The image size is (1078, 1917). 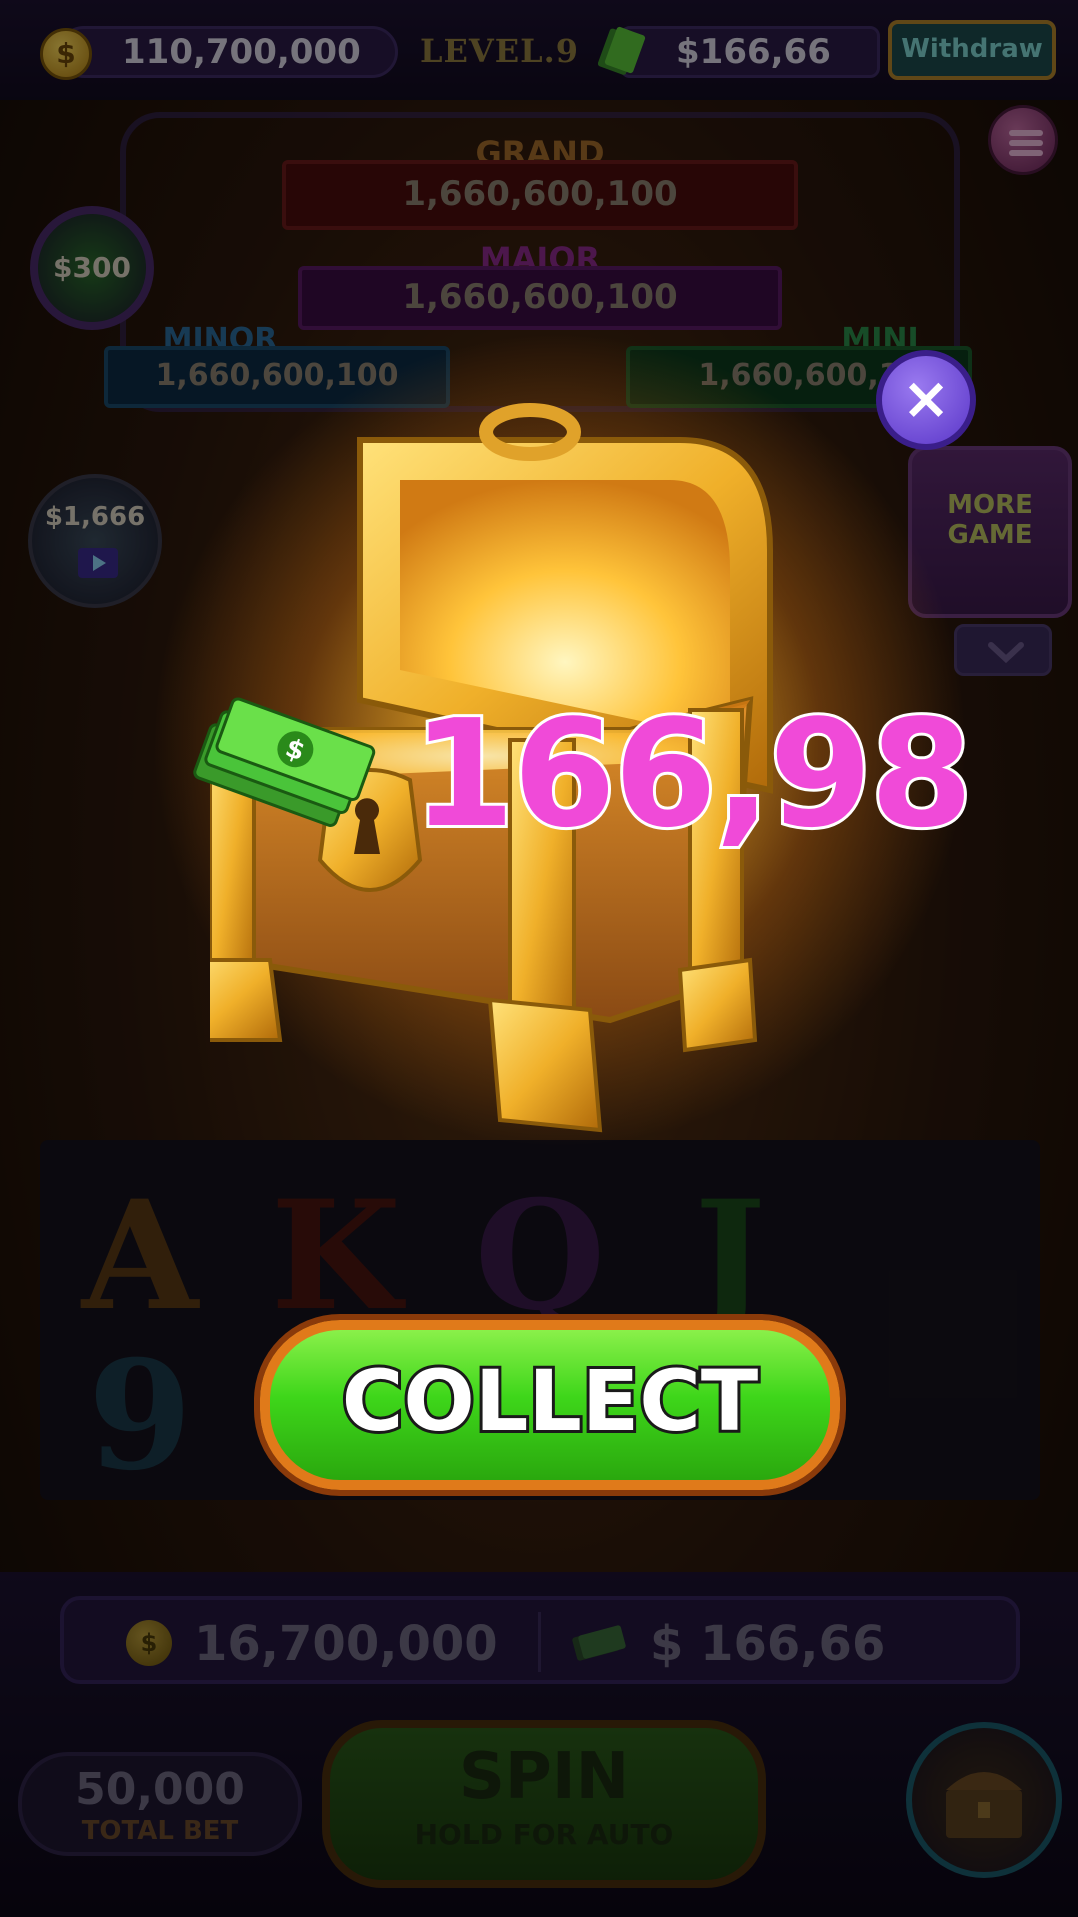 What do you see at coordinates (926, 400) in the screenshot?
I see `close-button: ×` at bounding box center [926, 400].